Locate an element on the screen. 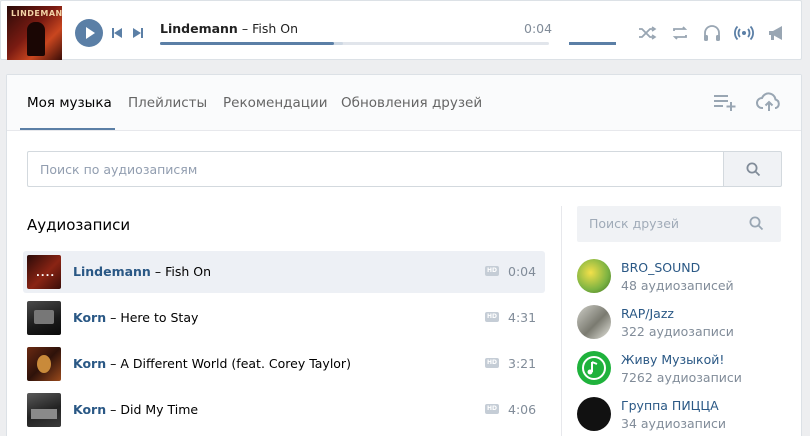 This screenshot has width=810, height=436. group-audio-count: 7262 аудиозаписи is located at coordinates (681, 377).